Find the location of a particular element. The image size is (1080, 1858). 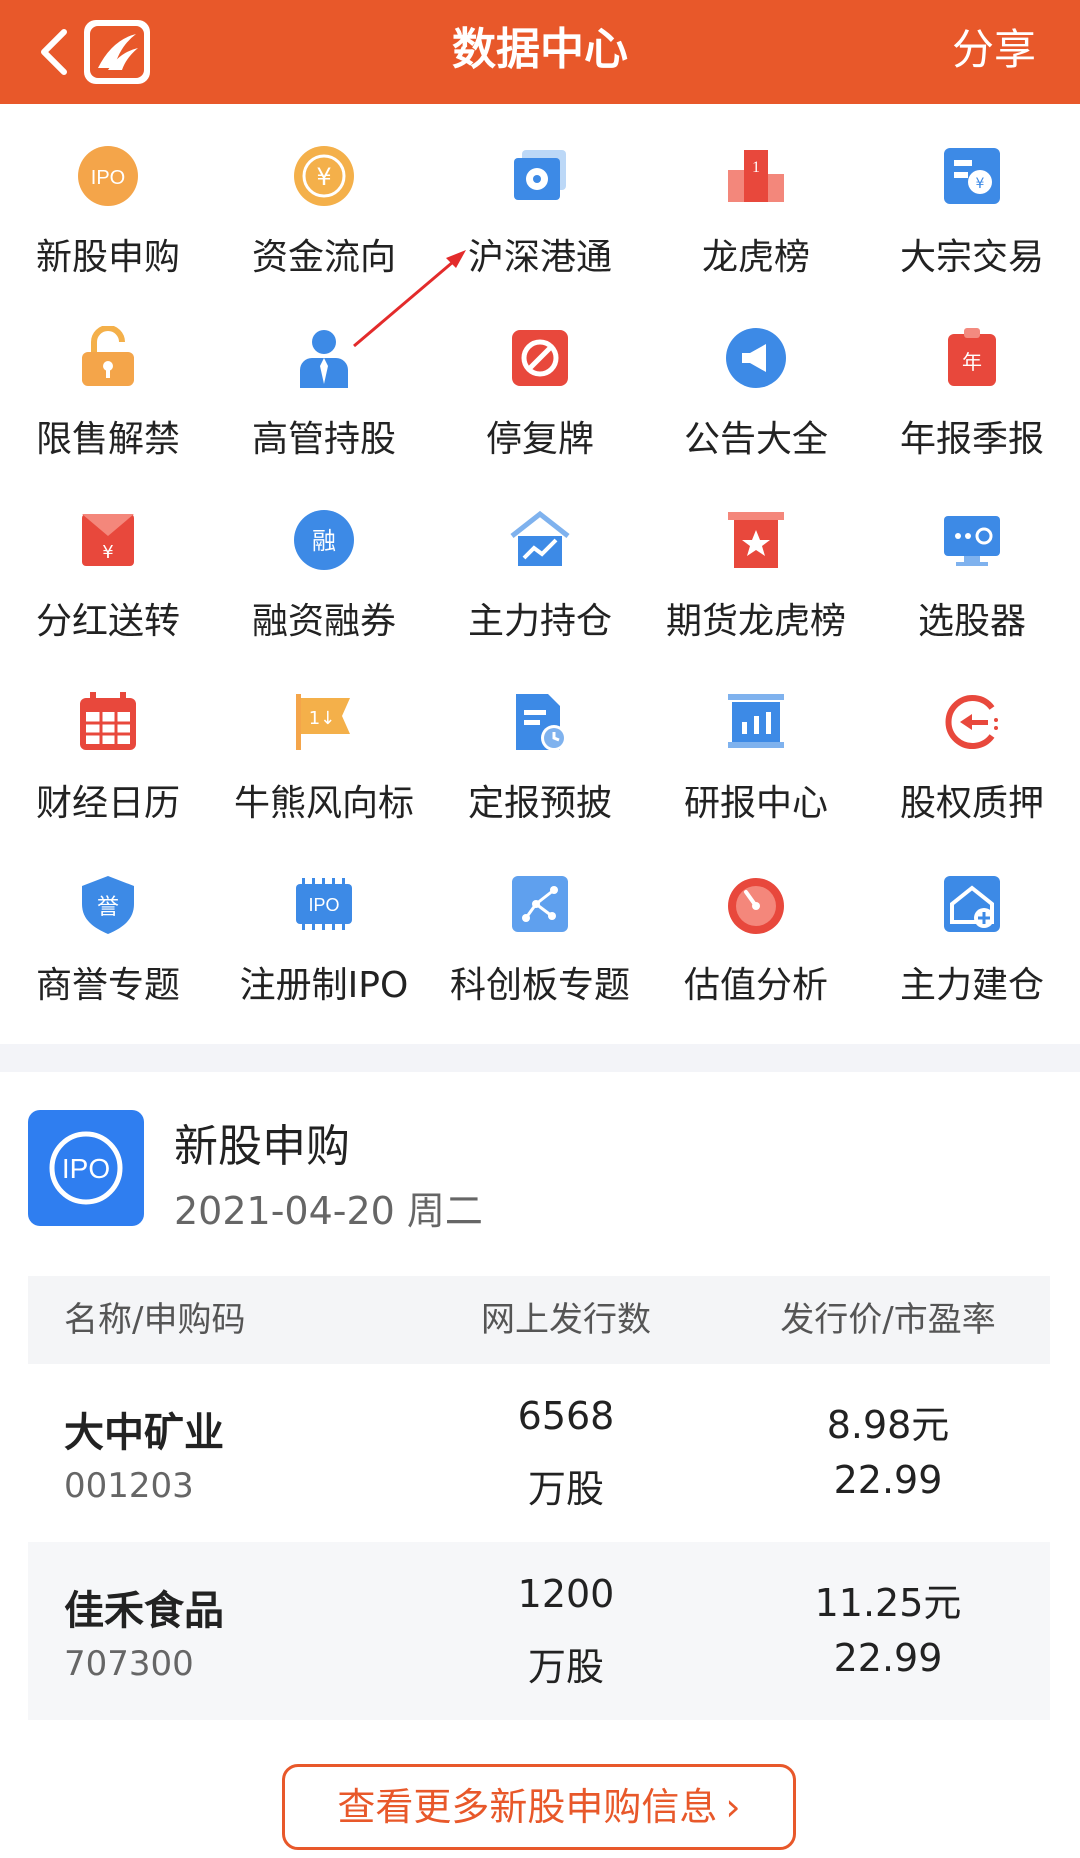

issue-price: 11.25元 is located at coordinates (888, 1603).